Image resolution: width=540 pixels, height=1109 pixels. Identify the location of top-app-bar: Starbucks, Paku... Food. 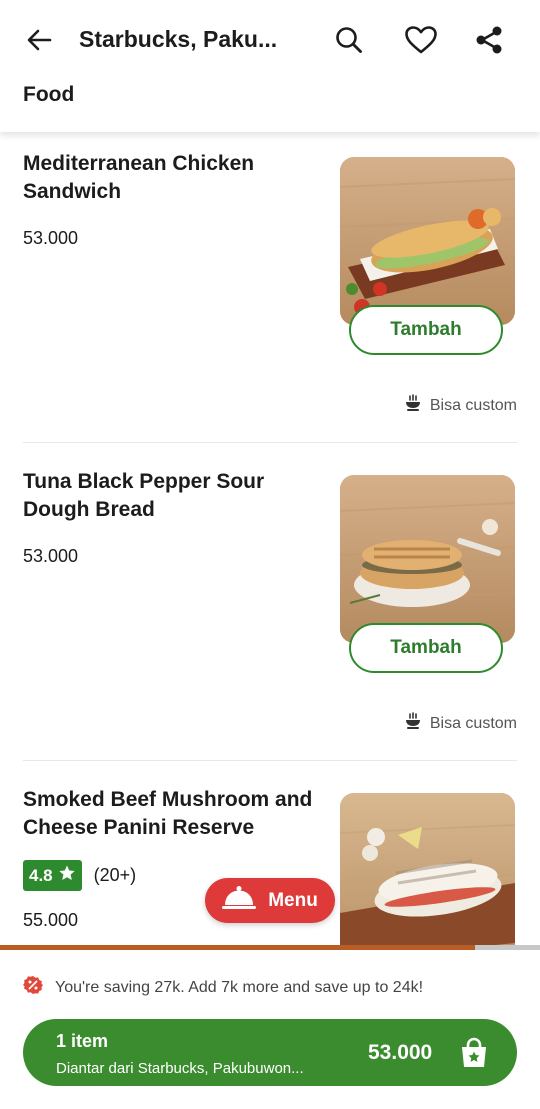
(270, 66).